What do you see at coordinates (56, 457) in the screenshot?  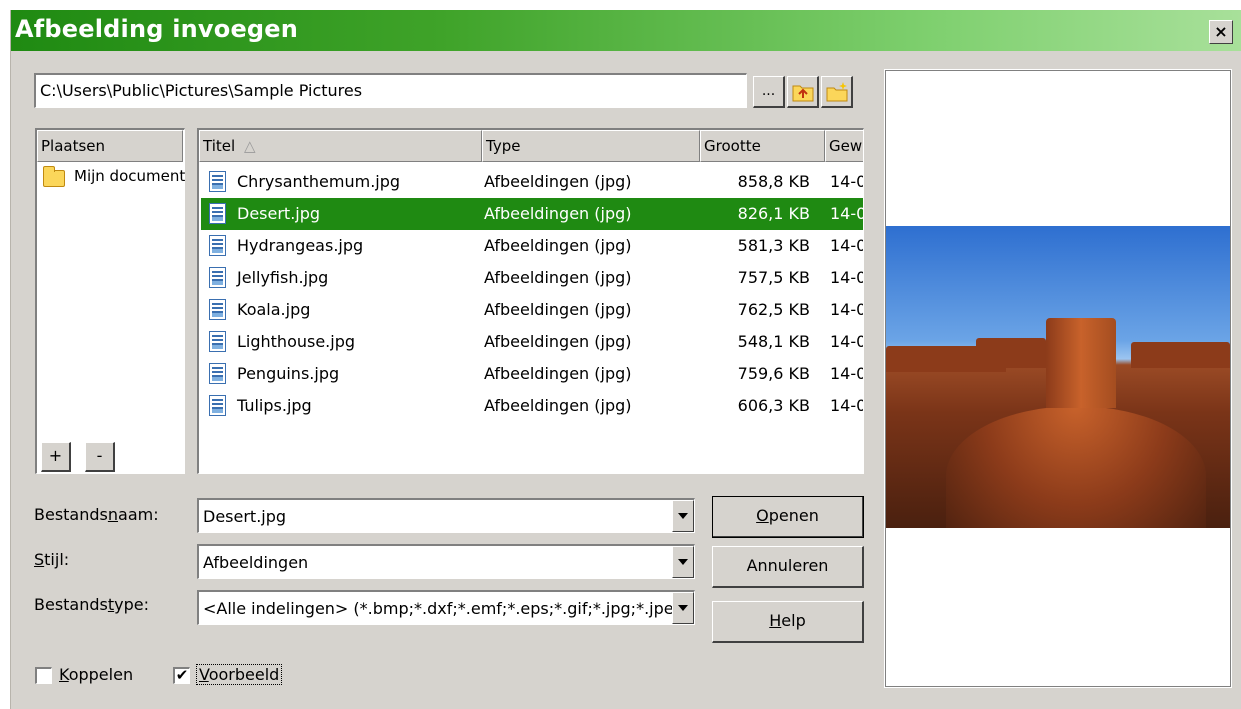 I see `add-place-button: +` at bounding box center [56, 457].